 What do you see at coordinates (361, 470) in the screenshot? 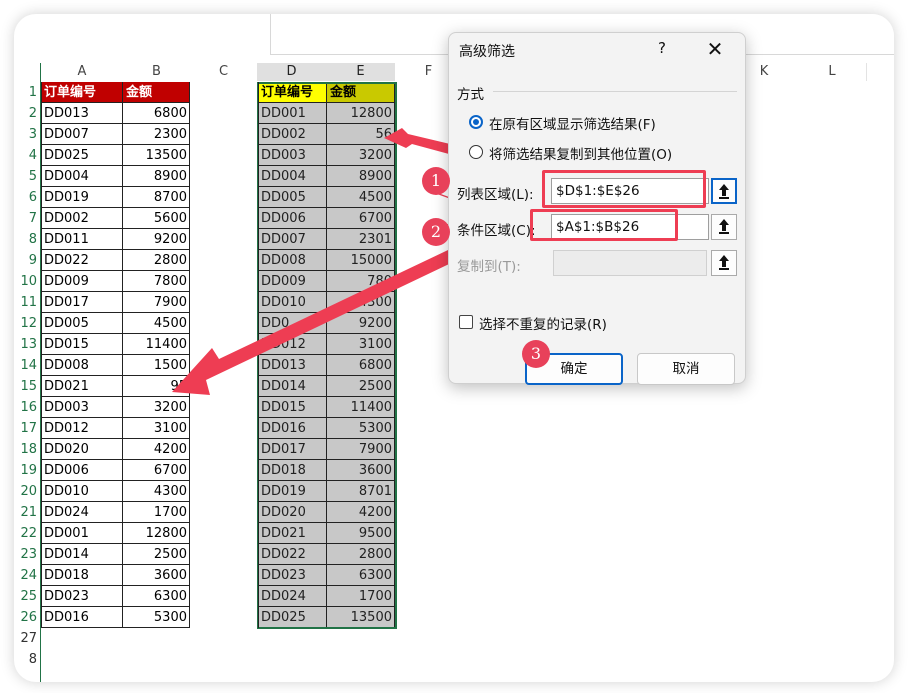
I see `cell-amount: 3600` at bounding box center [361, 470].